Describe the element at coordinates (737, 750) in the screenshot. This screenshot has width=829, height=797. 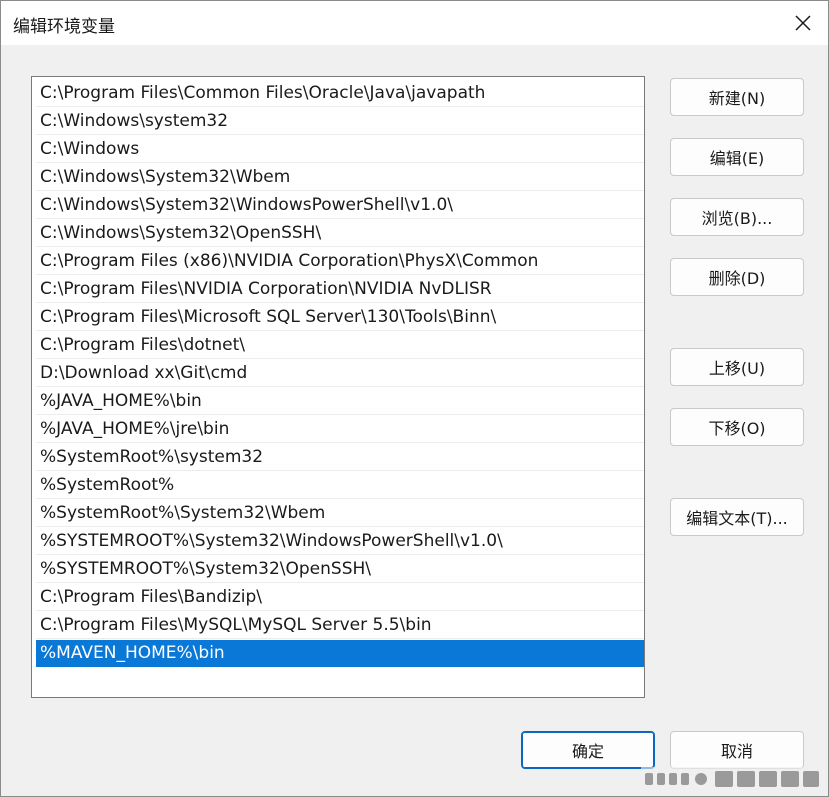
I see `cancel-button: 取消` at that location.